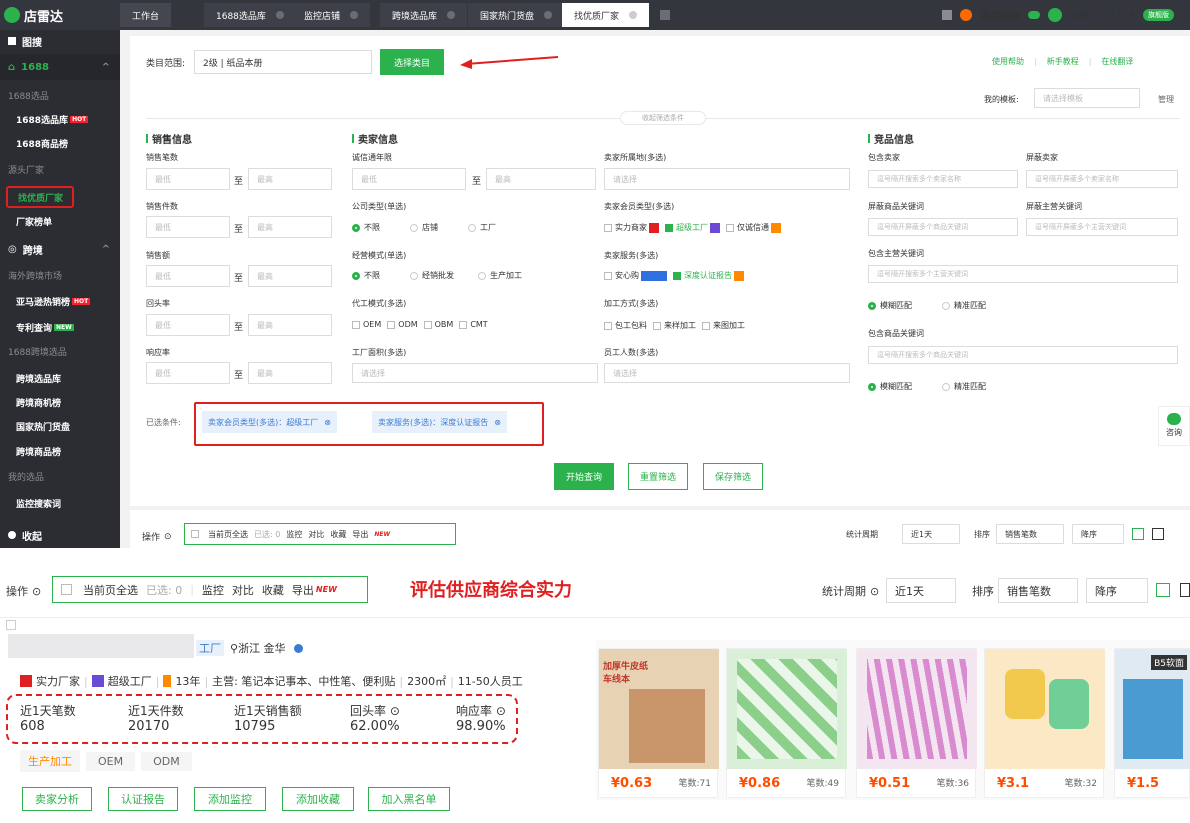  What do you see at coordinates (60, 143) in the screenshot?
I see `sidebar-item-1688-rank: 1688商品榜` at bounding box center [60, 143].